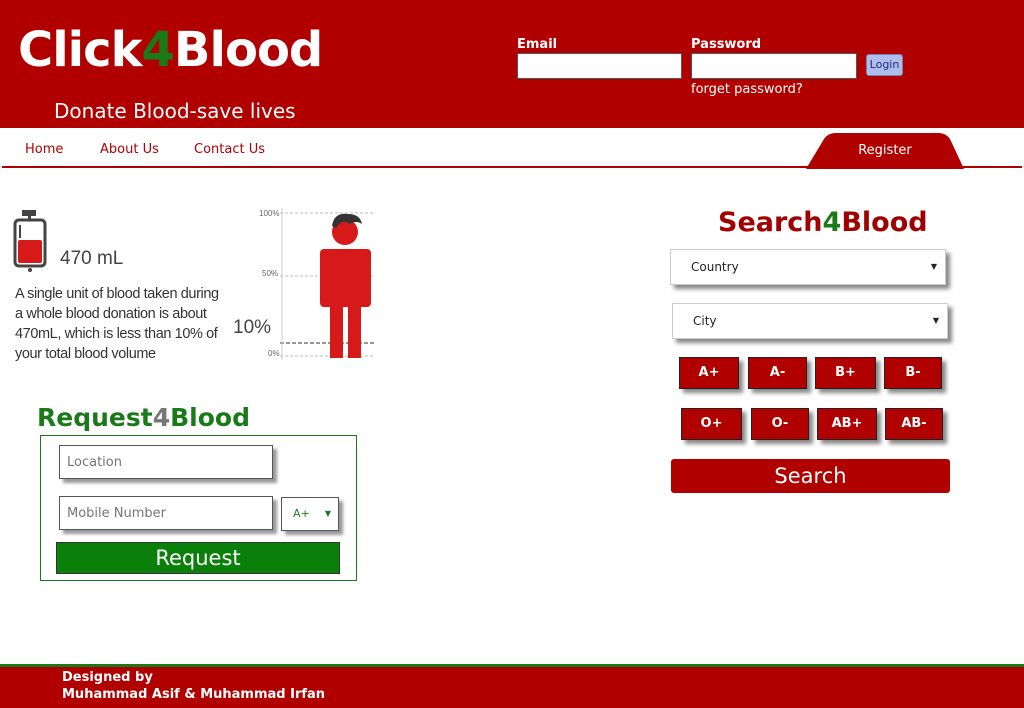 This screenshot has height=708, width=1024. What do you see at coordinates (715, 267) in the screenshot?
I see `country-selected: Country` at bounding box center [715, 267].